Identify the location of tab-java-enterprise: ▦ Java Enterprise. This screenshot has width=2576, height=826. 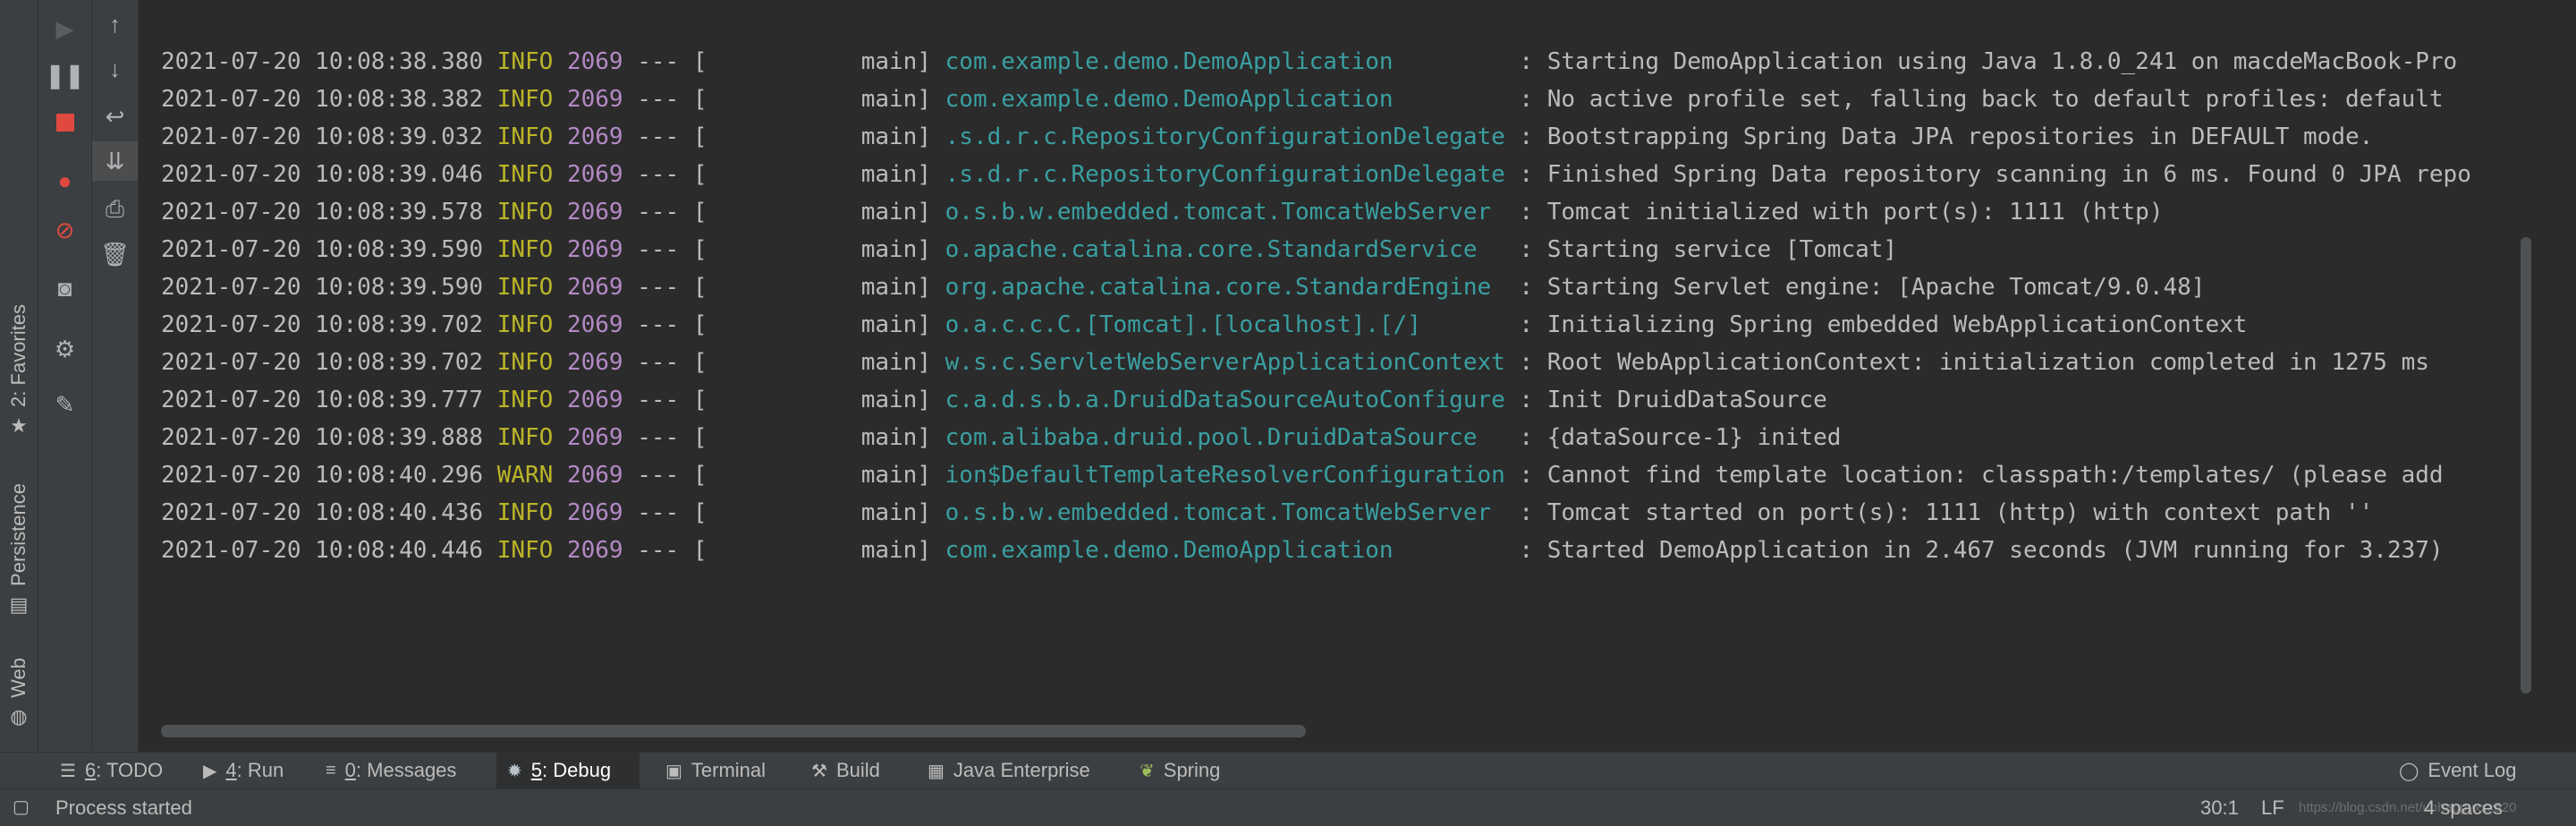
(1009, 770).